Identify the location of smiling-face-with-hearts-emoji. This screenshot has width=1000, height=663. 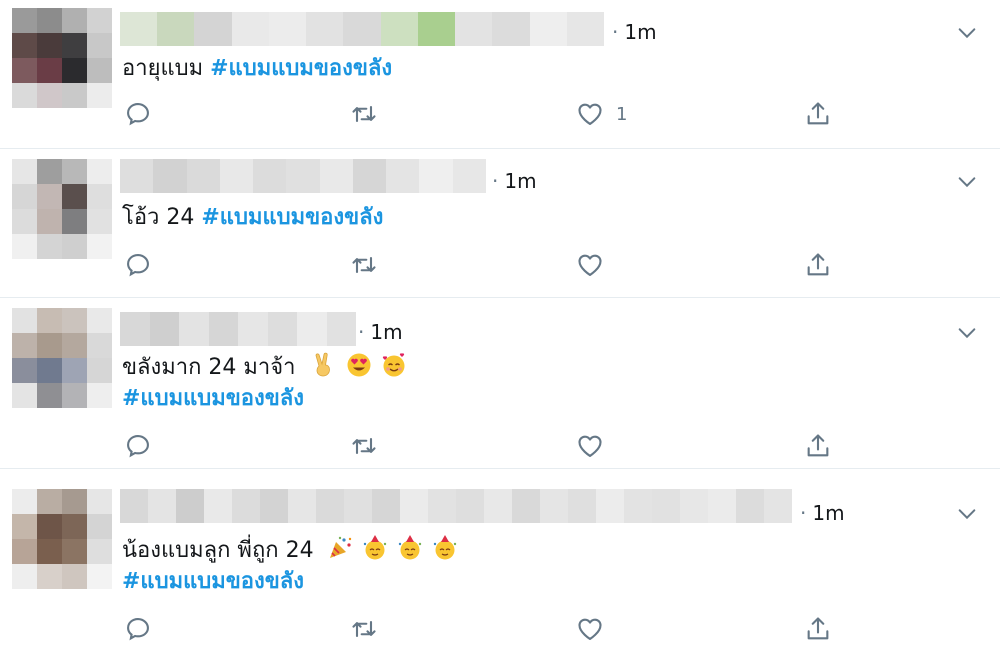
(393, 365).